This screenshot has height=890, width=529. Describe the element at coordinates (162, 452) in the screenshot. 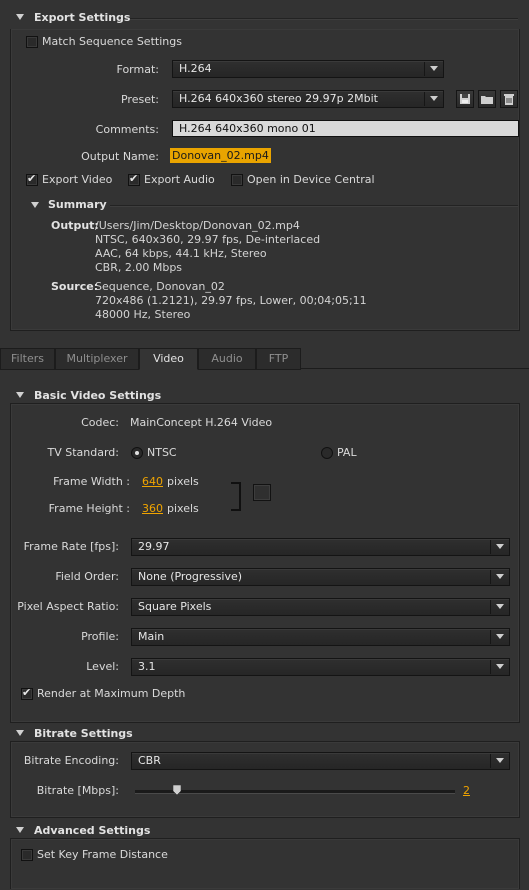

I see `ntsc-label: NTSC` at that location.